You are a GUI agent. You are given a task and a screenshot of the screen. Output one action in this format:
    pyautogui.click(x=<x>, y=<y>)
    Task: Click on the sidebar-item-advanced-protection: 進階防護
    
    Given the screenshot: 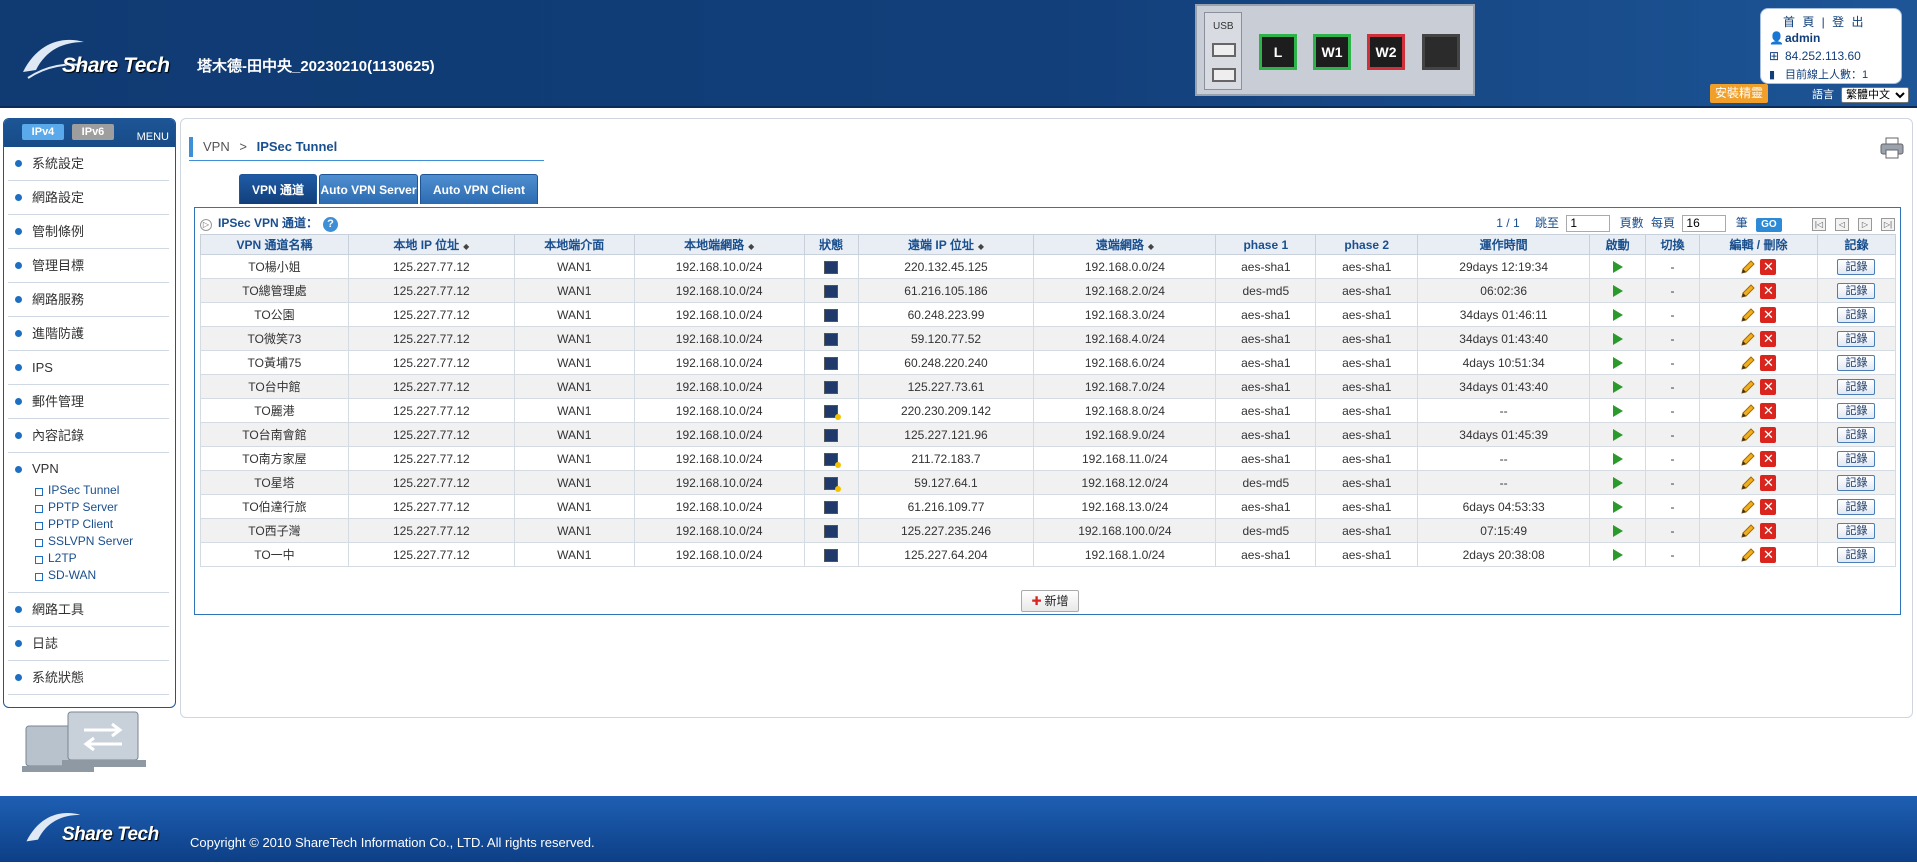 What is the action you would take?
    pyautogui.click(x=88, y=334)
    